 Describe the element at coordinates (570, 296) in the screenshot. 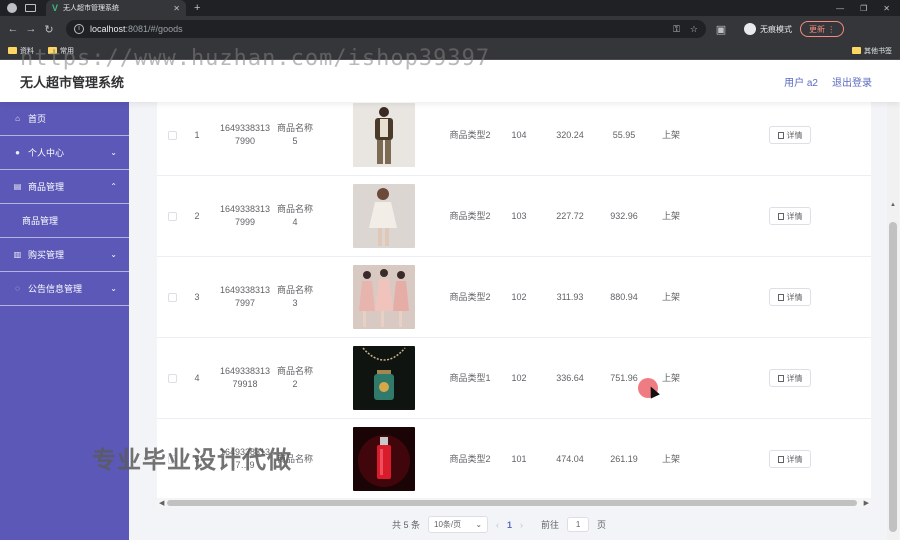

I see `row-value: 311.93` at that location.